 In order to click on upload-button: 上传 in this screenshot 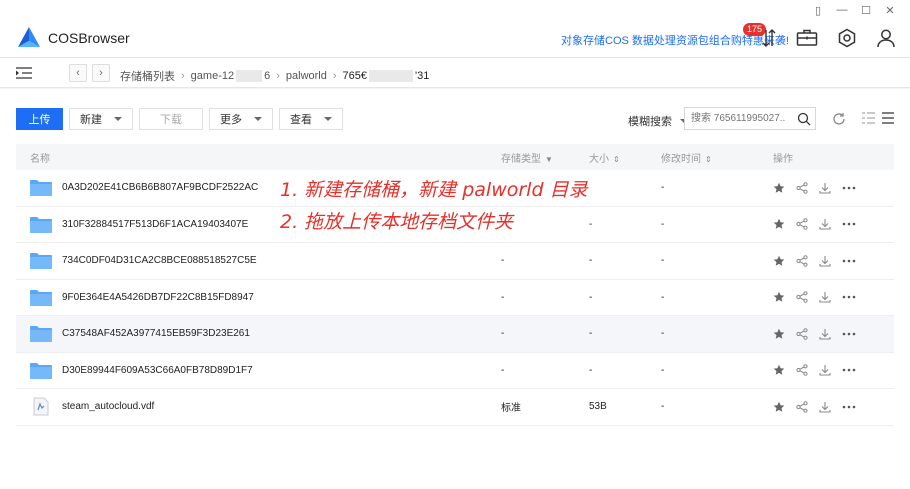, I will do `click(39, 119)`.